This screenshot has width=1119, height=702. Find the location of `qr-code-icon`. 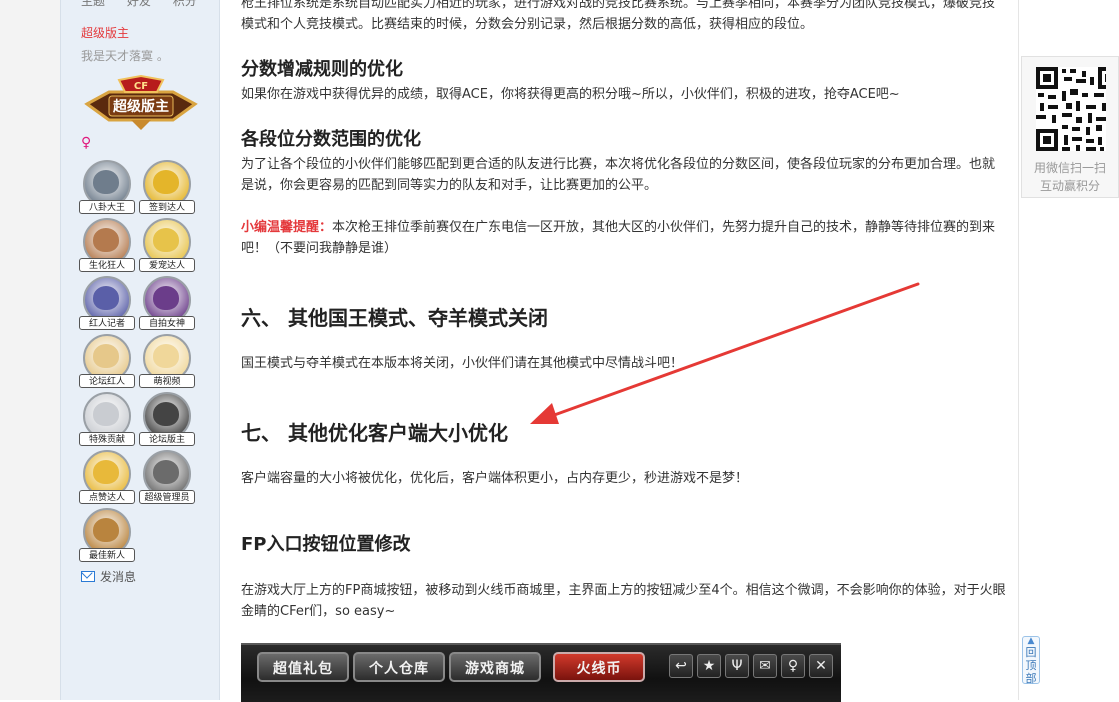

qr-code-icon is located at coordinates (1071, 109).